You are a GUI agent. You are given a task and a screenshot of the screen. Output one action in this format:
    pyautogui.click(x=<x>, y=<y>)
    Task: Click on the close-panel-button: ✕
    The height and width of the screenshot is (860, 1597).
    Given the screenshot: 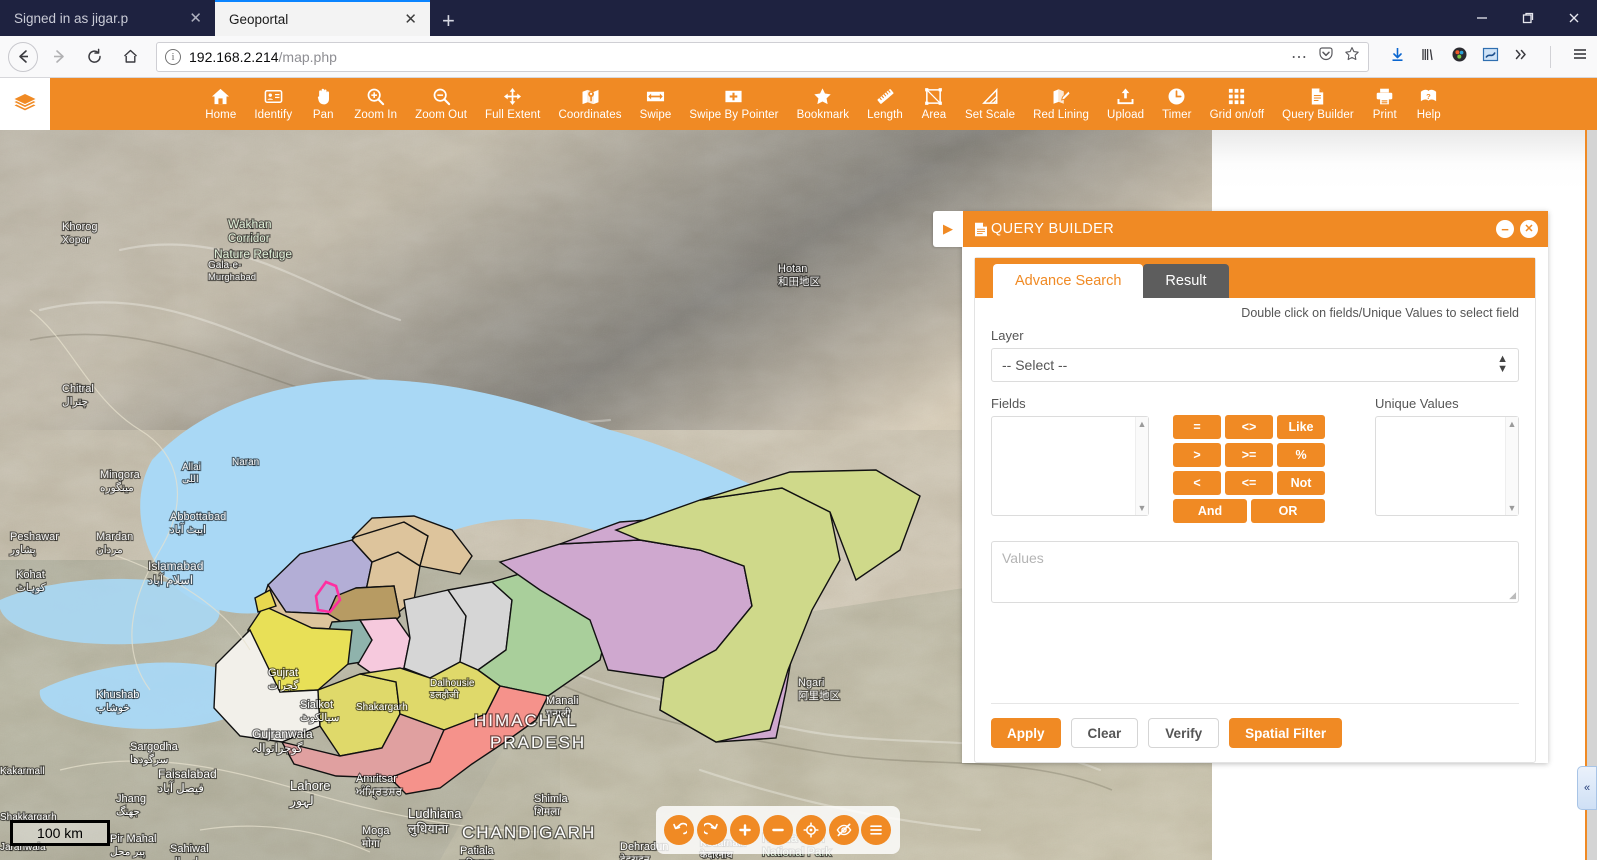 What is the action you would take?
    pyautogui.click(x=1529, y=229)
    